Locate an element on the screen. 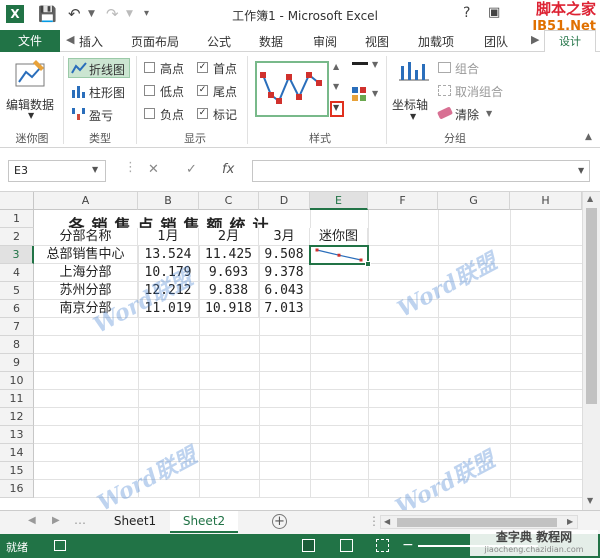  table-row-value: 9.378 is located at coordinates (284, 273).